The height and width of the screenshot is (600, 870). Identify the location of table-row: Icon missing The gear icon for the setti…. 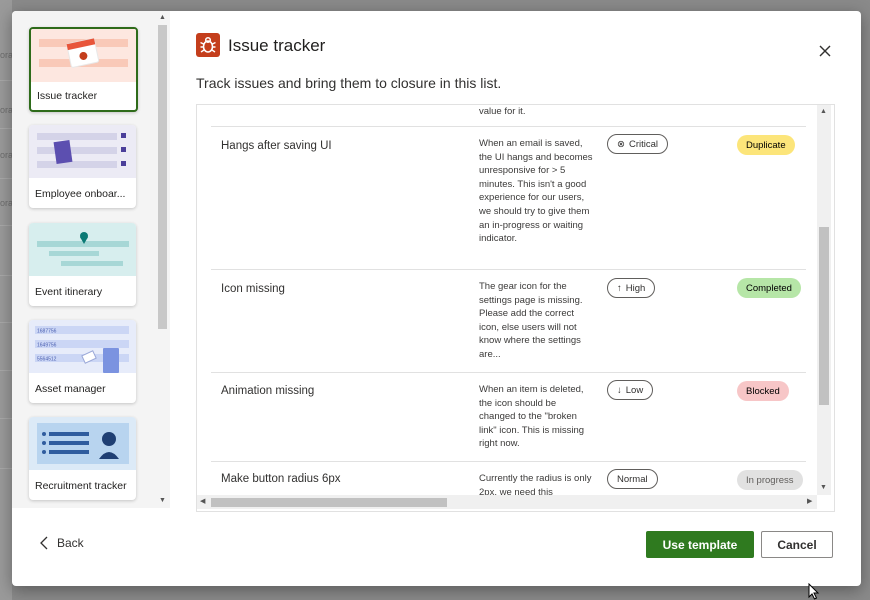
(508, 320).